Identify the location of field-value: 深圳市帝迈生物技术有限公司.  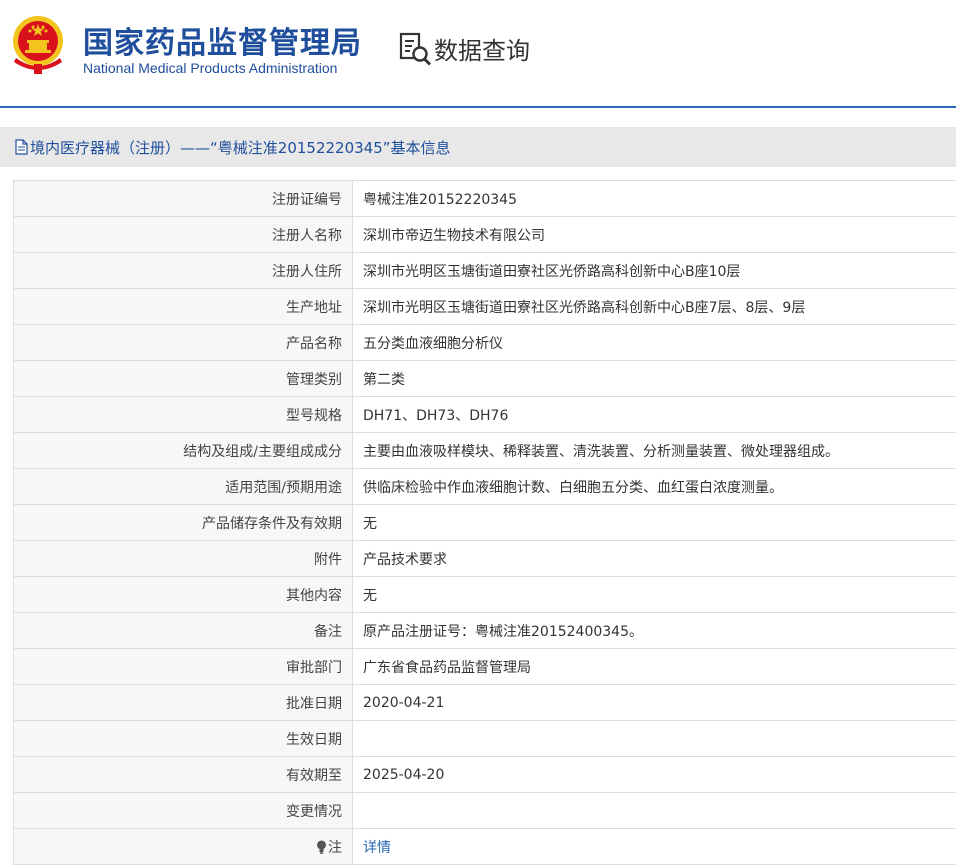
(654, 234).